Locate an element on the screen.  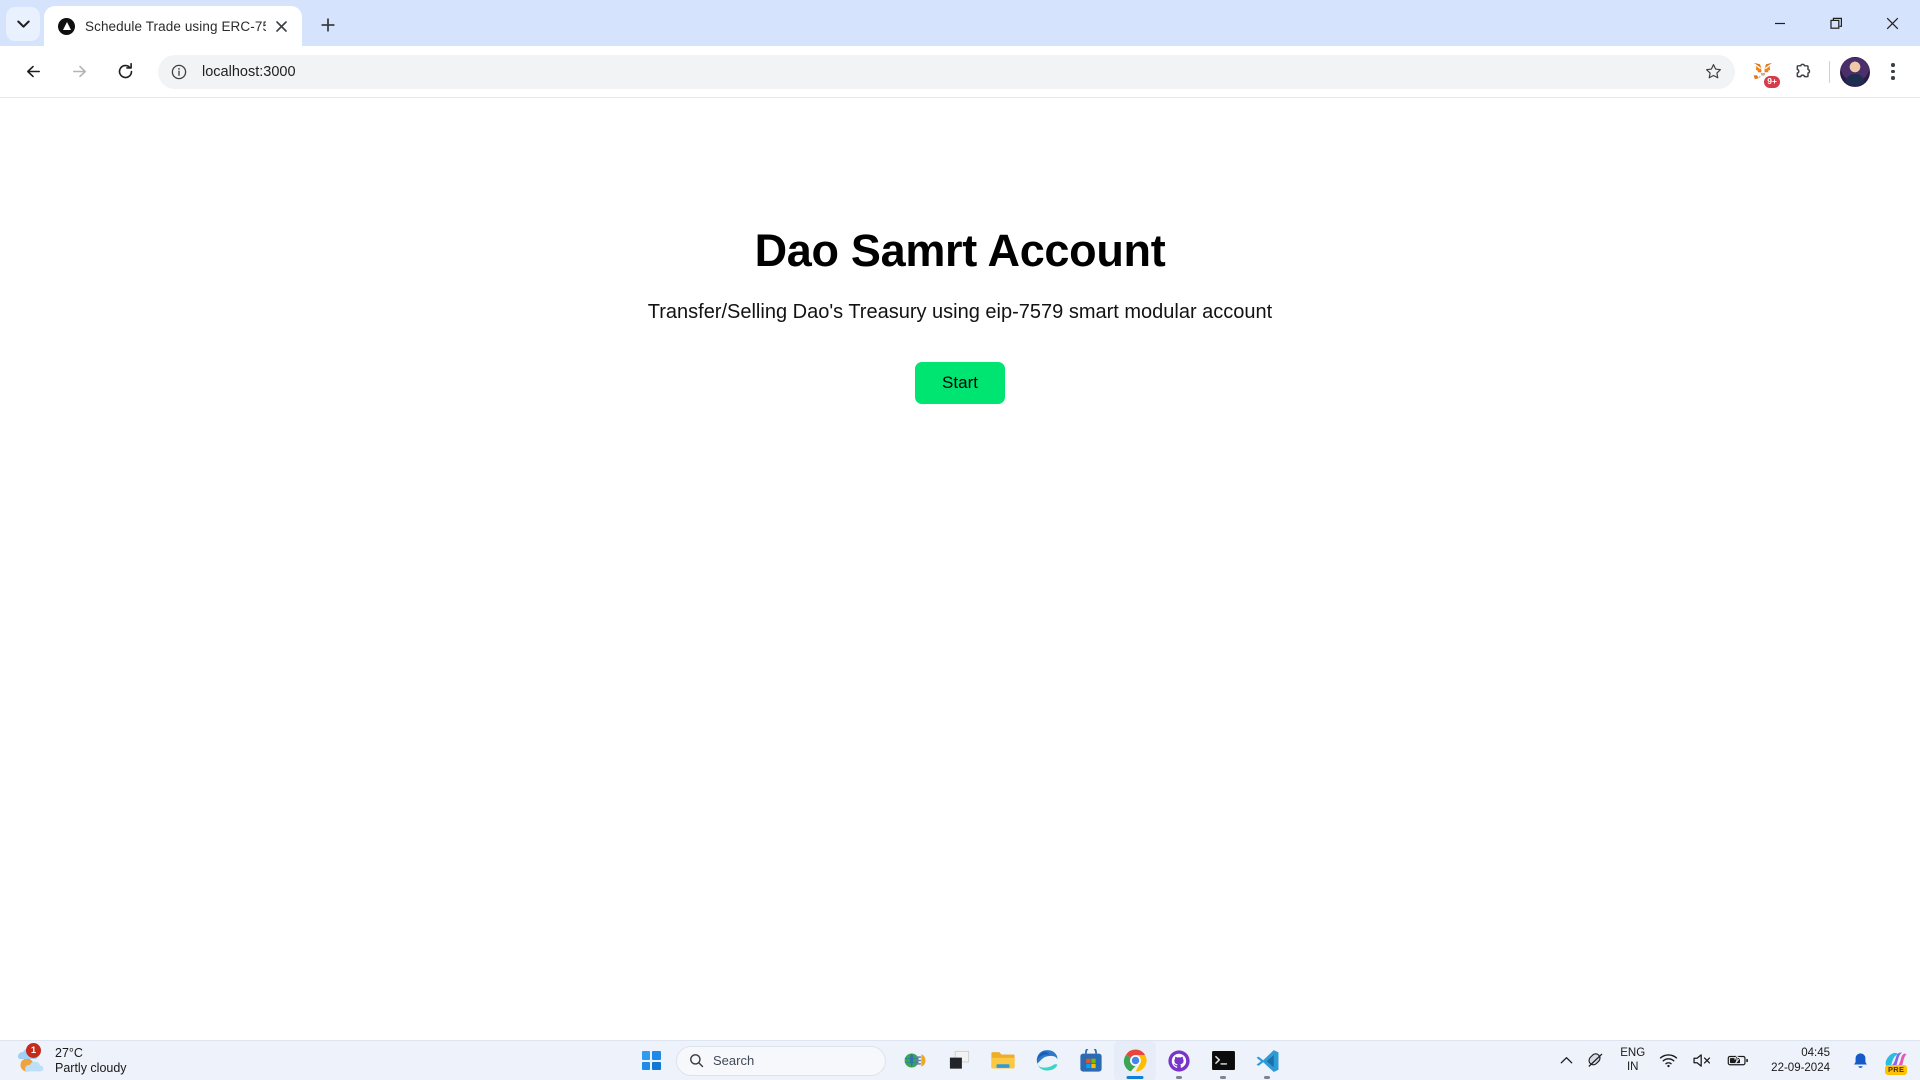
edge-icon is located at coordinates (1046, 1060).